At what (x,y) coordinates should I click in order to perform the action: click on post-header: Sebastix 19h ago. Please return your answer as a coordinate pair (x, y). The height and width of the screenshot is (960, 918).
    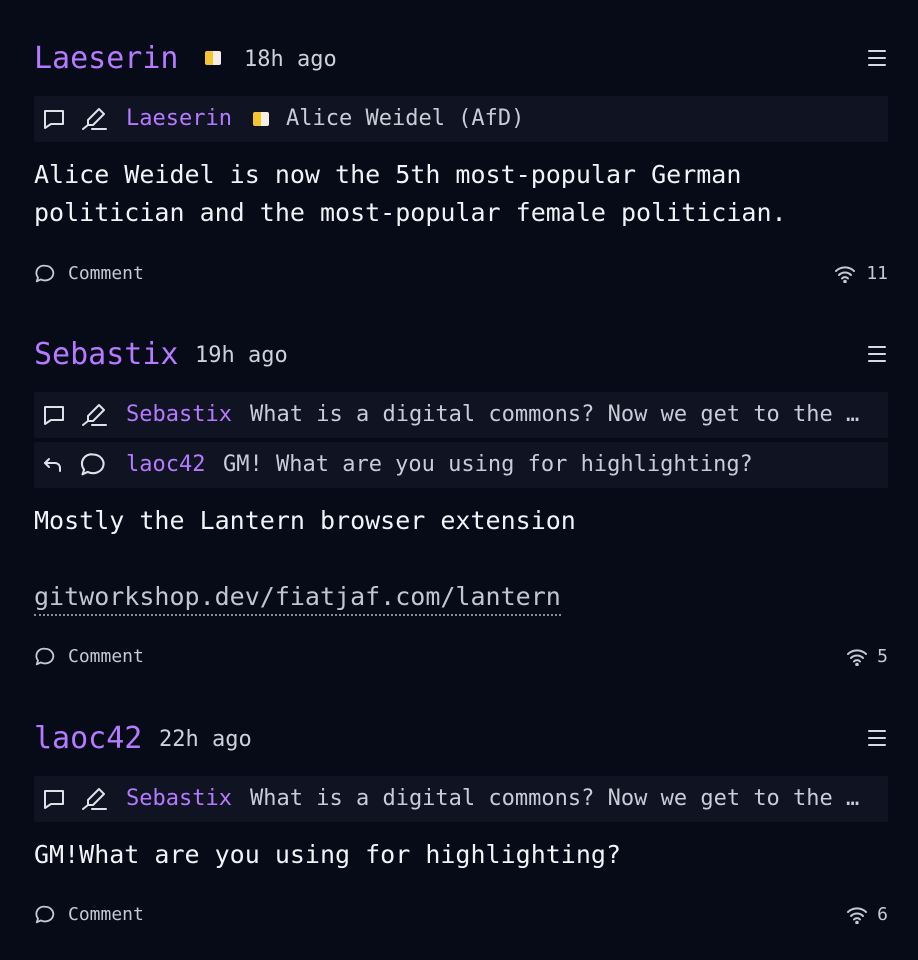
    Looking at the image, I should click on (461, 358).